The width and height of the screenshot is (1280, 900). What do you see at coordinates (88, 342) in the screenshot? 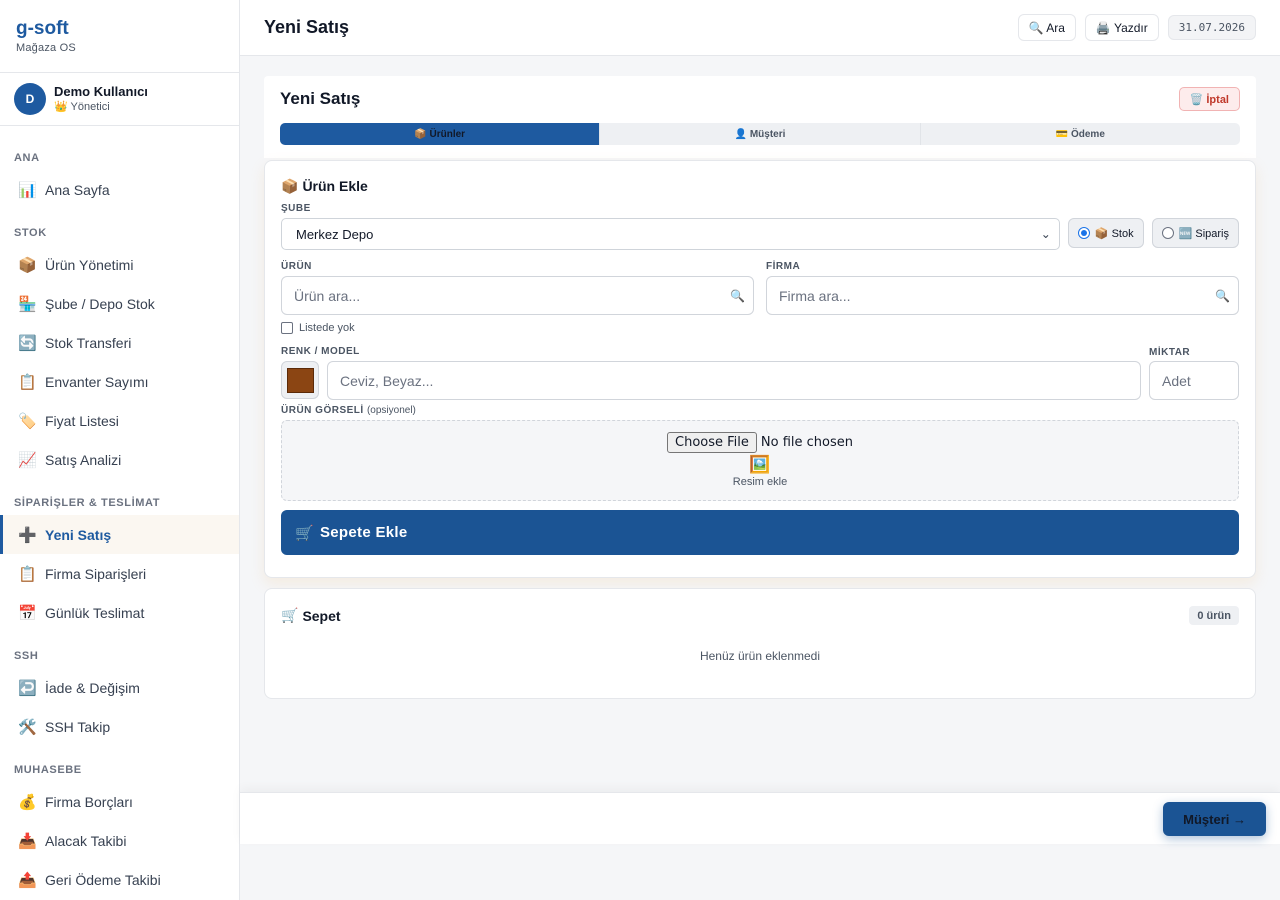
I see `sidebar-item-label: Stok Transferi` at bounding box center [88, 342].